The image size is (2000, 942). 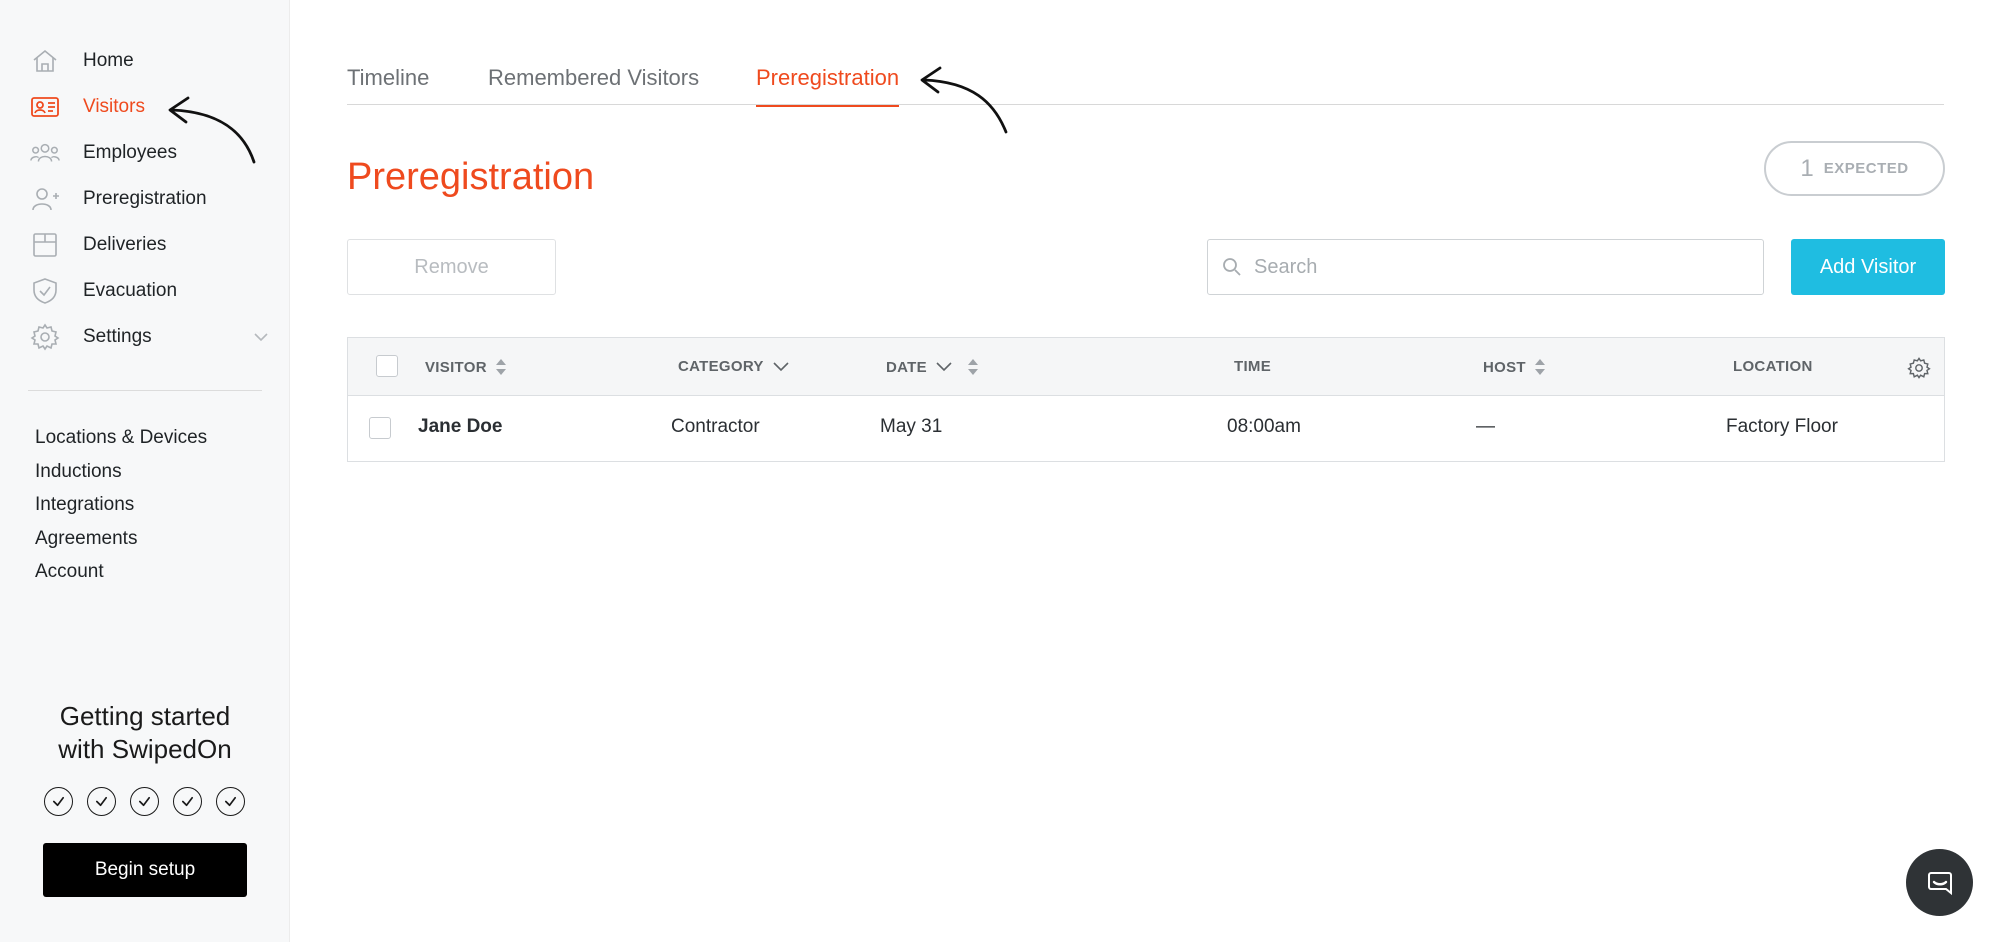 What do you see at coordinates (1485, 426) in the screenshot?
I see `visitor-host: —` at bounding box center [1485, 426].